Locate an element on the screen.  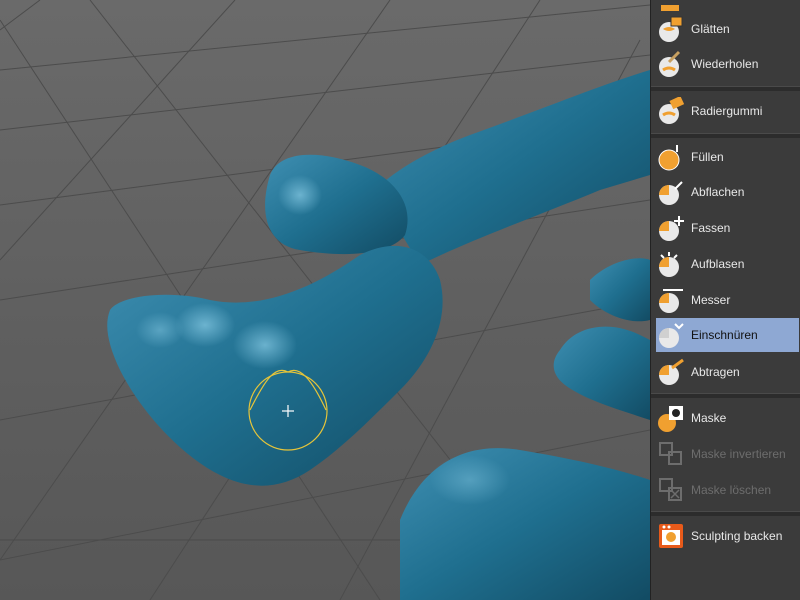
tool-sculpting-backen: Sculpting backen is located at coordinates (727, 536).